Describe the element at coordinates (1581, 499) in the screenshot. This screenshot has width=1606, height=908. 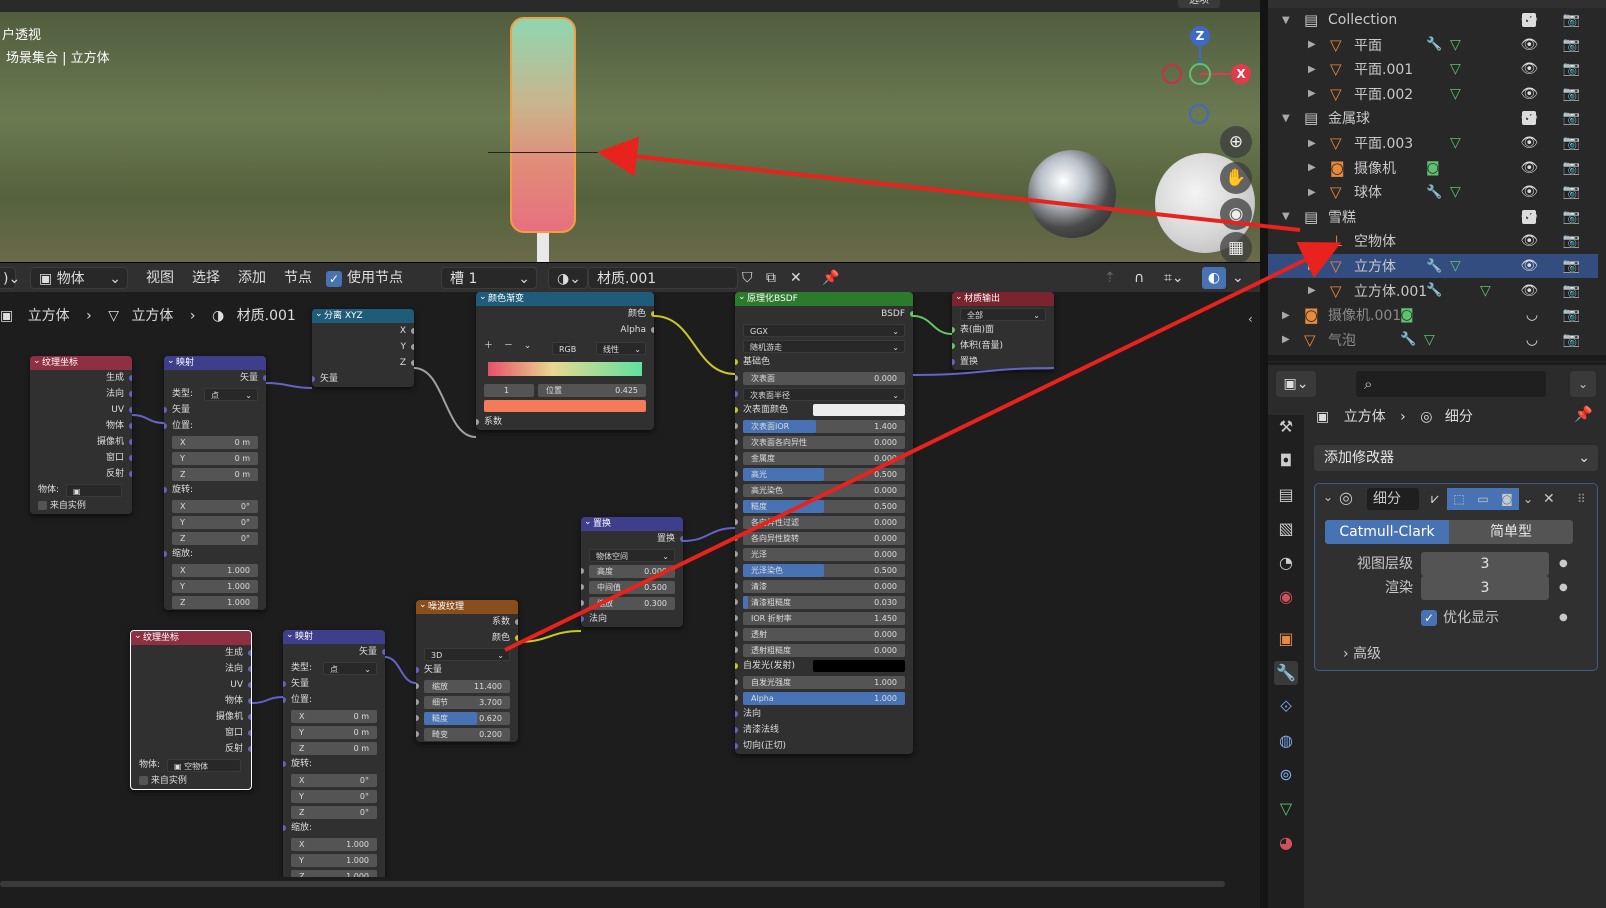
I see `drag-handle-icon: ⠿` at that location.